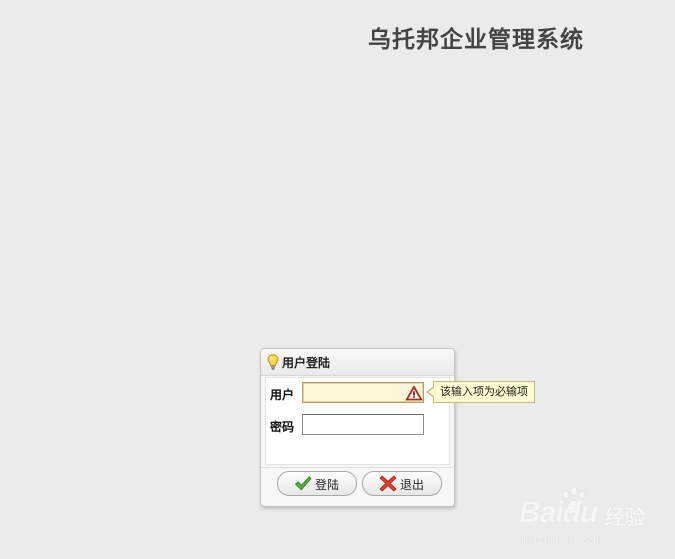  Describe the element at coordinates (430, 392) in the screenshot. I see `tooltip-arrow` at that location.